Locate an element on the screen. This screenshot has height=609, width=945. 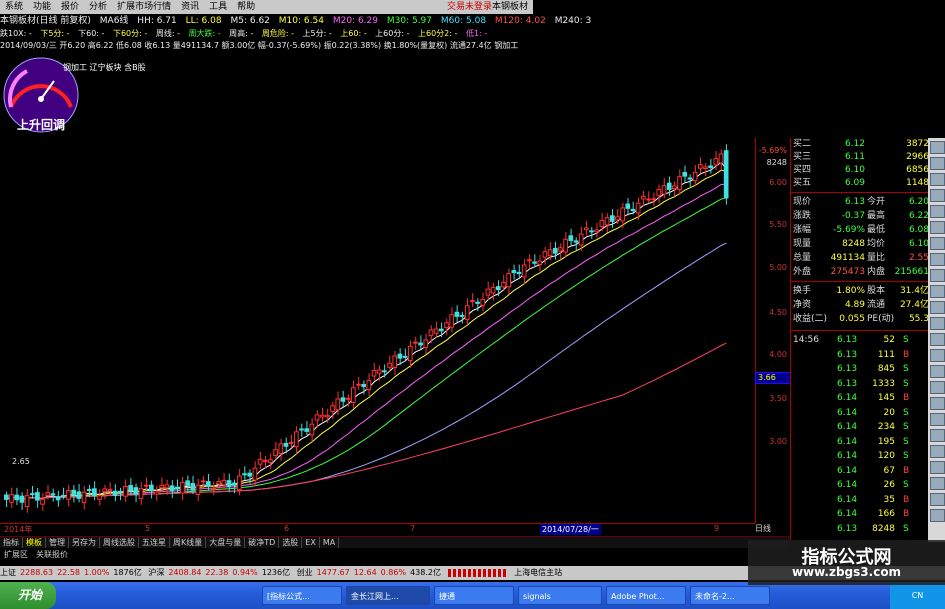
menu-news: 资讯 is located at coordinates (190, 7).